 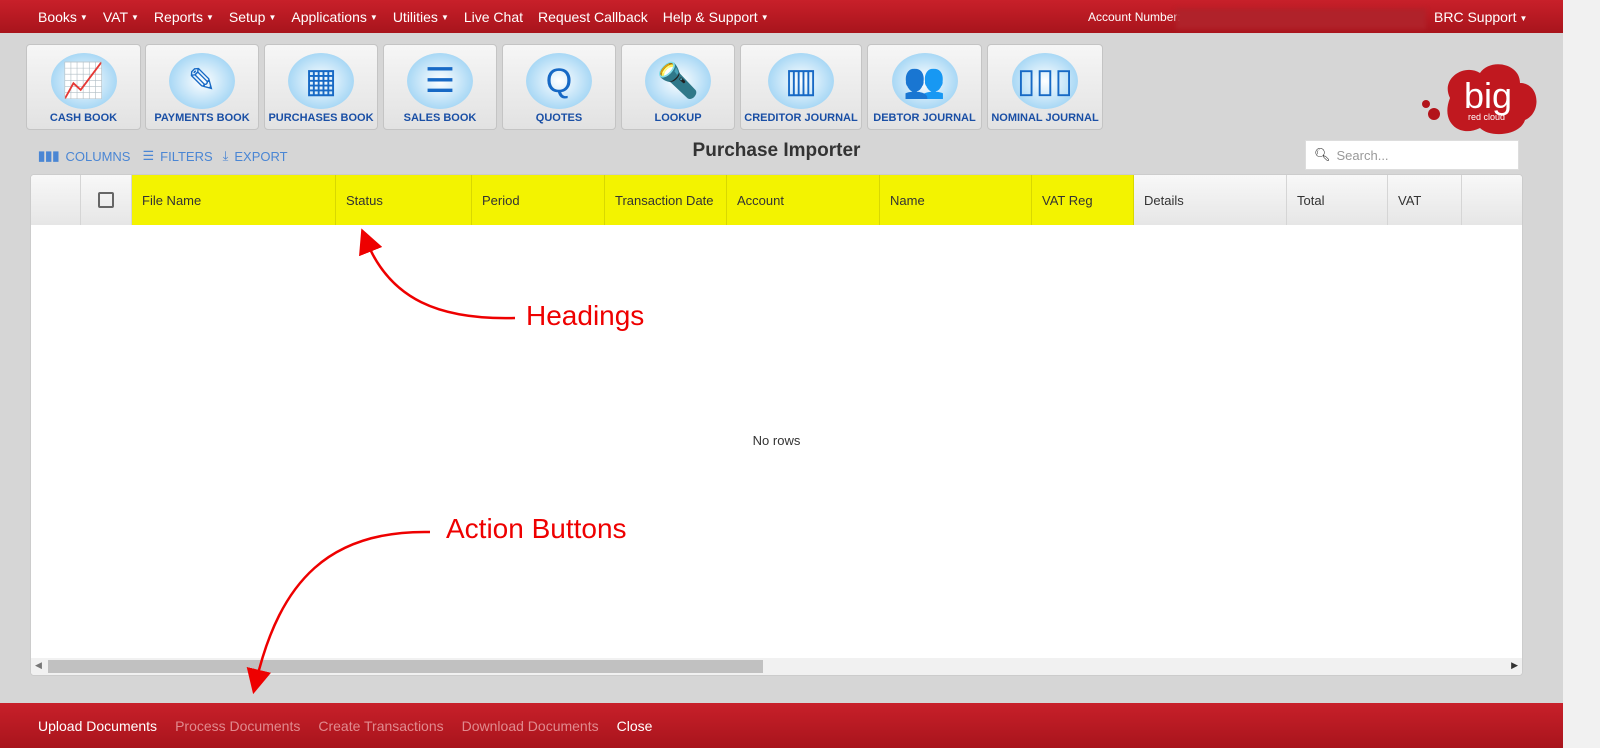 I want to click on nav-reports: Reports ▼, so click(x=184, y=17).